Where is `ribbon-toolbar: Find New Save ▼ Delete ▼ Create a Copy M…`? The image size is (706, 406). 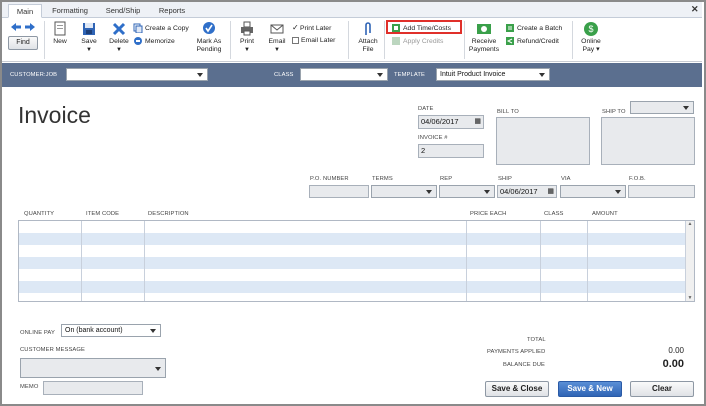 ribbon-toolbar: Find New Save ▼ Delete ▼ Create a Copy M… is located at coordinates (352, 40).